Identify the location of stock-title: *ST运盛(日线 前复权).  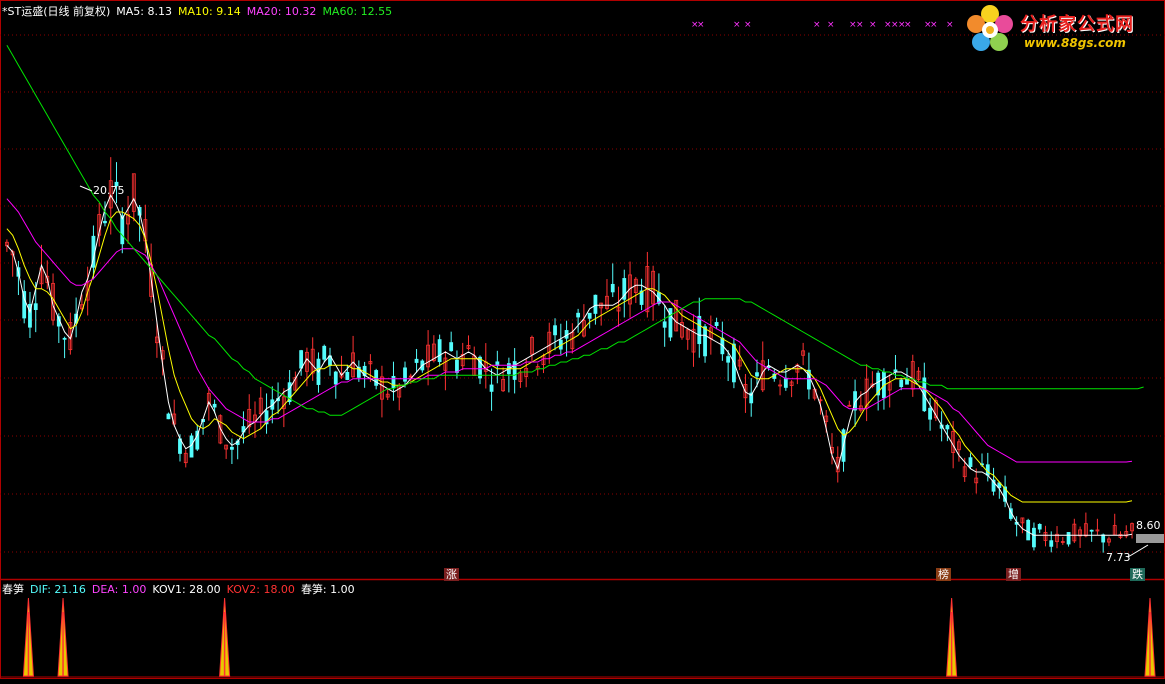
(56, 11).